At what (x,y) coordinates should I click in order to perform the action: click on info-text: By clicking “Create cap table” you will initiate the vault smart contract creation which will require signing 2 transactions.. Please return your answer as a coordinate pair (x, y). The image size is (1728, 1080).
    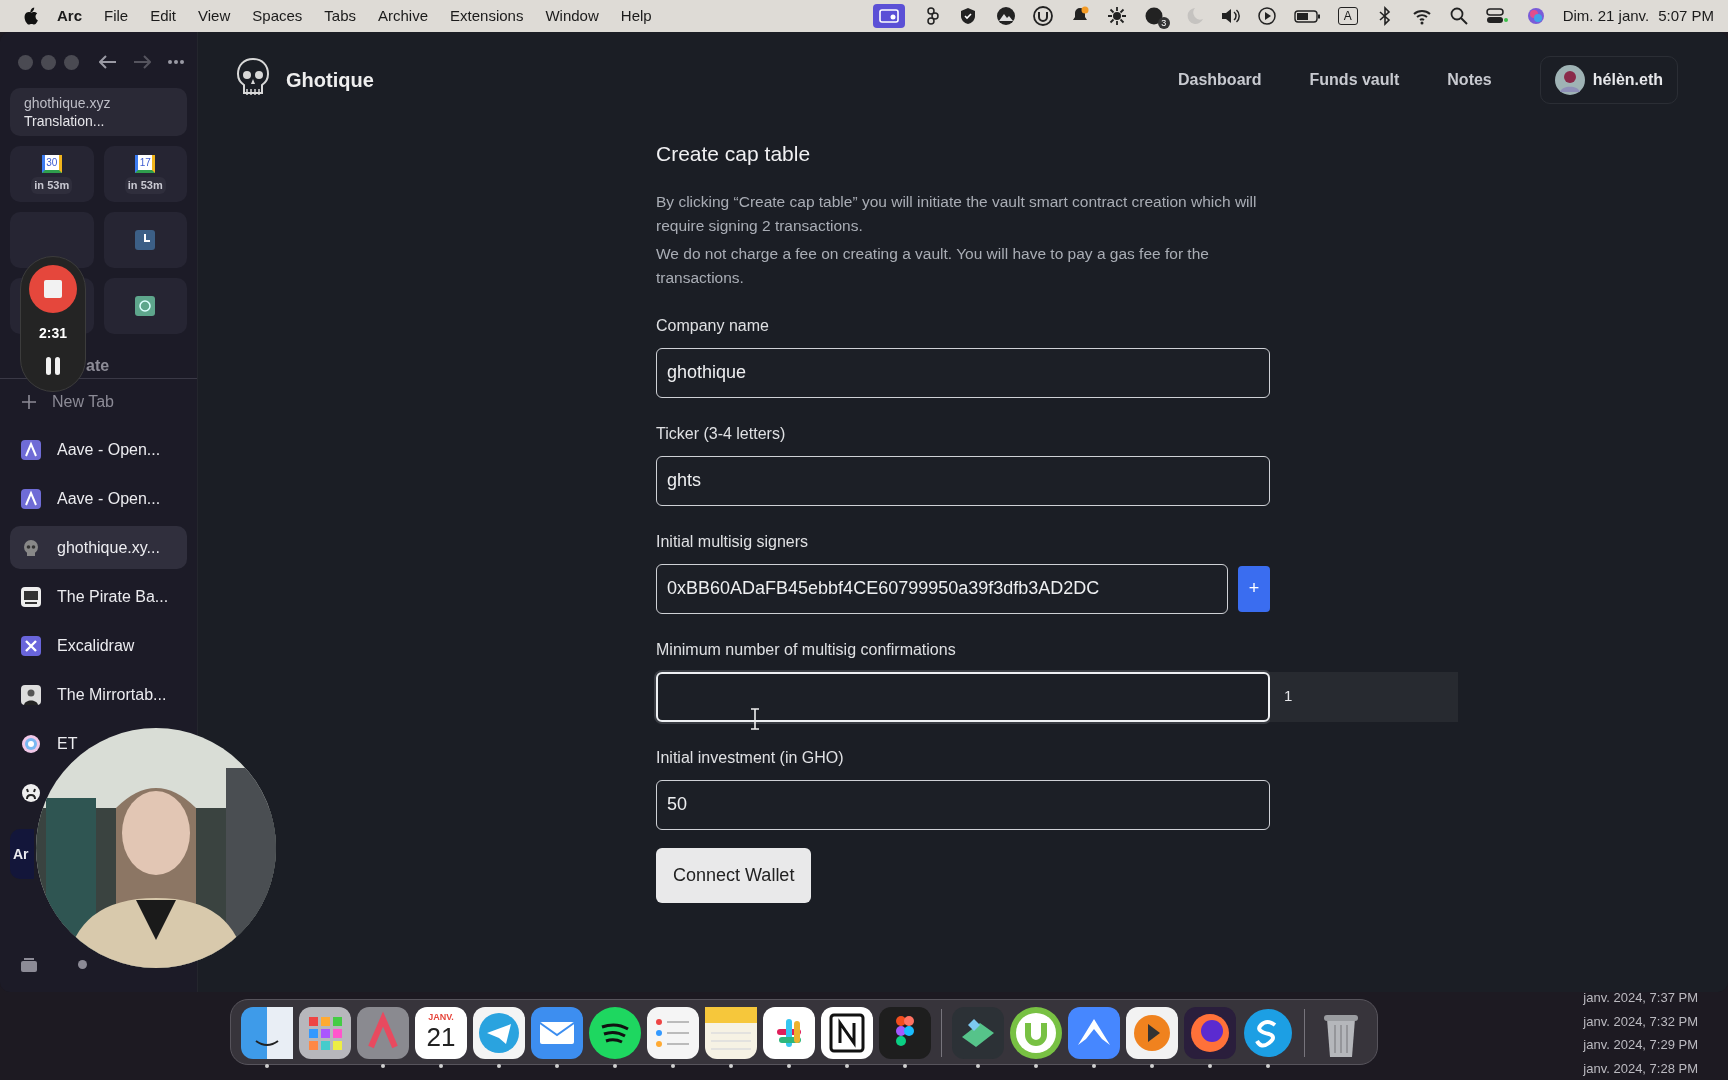
    Looking at the image, I should click on (957, 213).